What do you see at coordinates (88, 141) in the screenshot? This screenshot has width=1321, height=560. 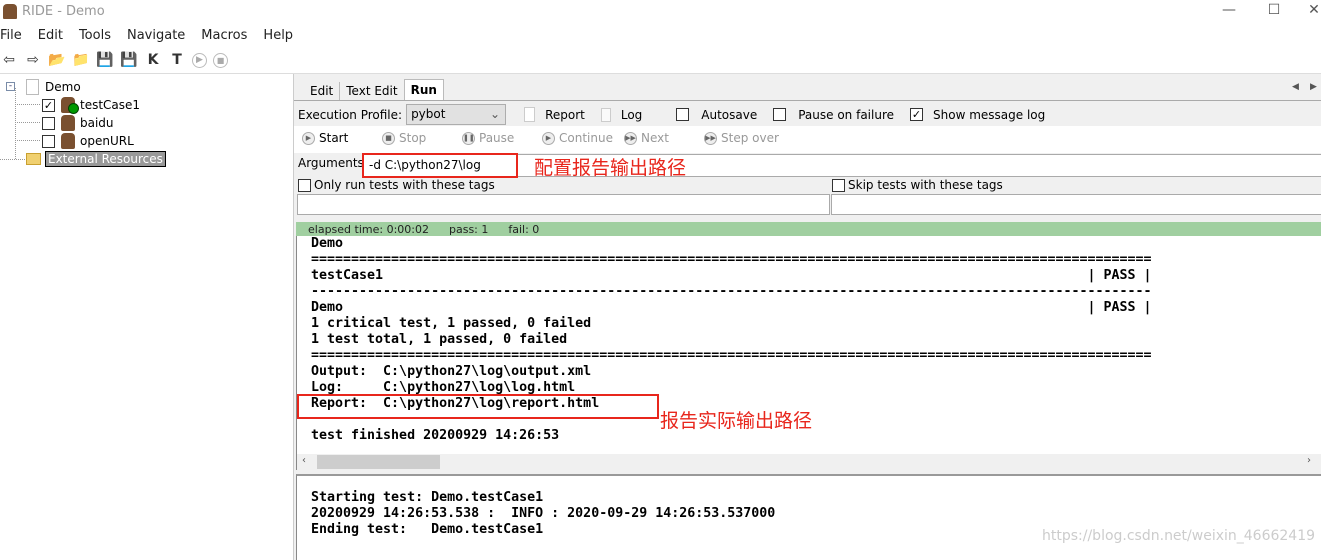 I see `tree-node-openurl: openURL` at bounding box center [88, 141].